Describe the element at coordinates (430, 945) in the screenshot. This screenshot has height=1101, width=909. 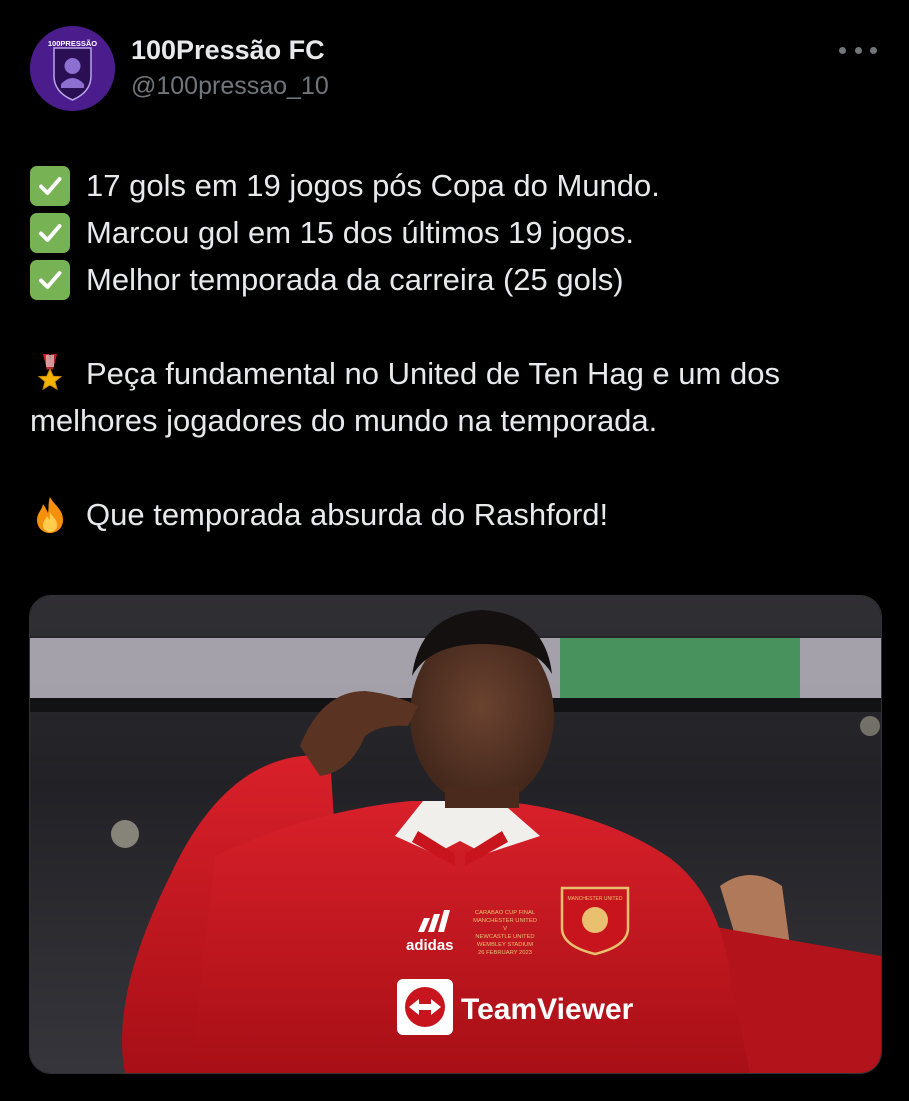
I see `adidas-text: adidas` at that location.